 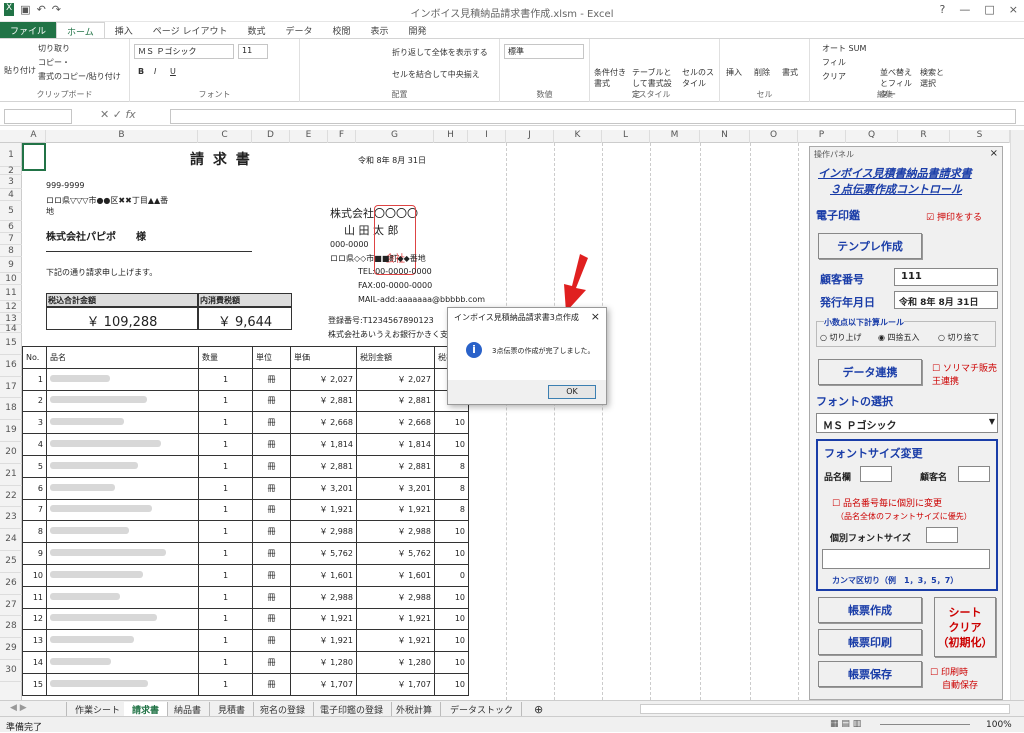 I want to click on find-select-button: 検索と選択, so click(x=935, y=78).